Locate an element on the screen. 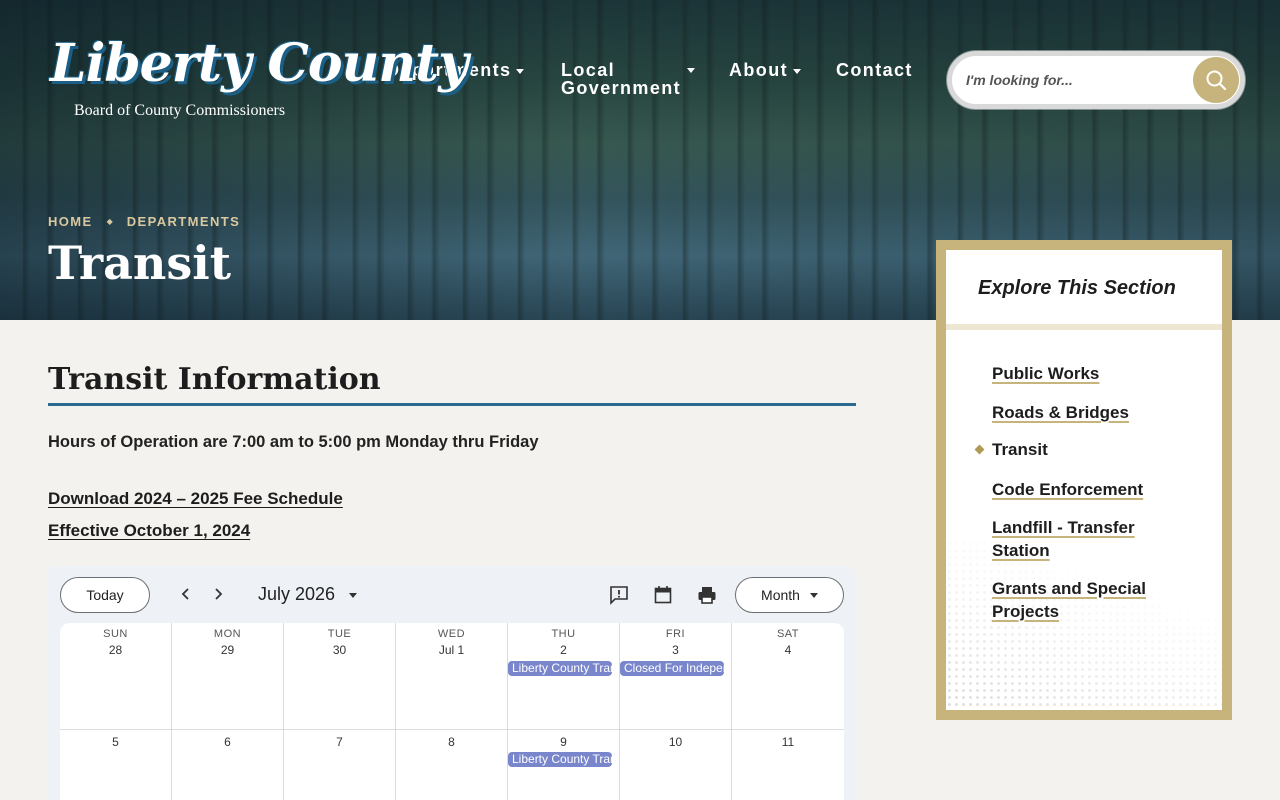  day-number: 2 is located at coordinates (563, 650).